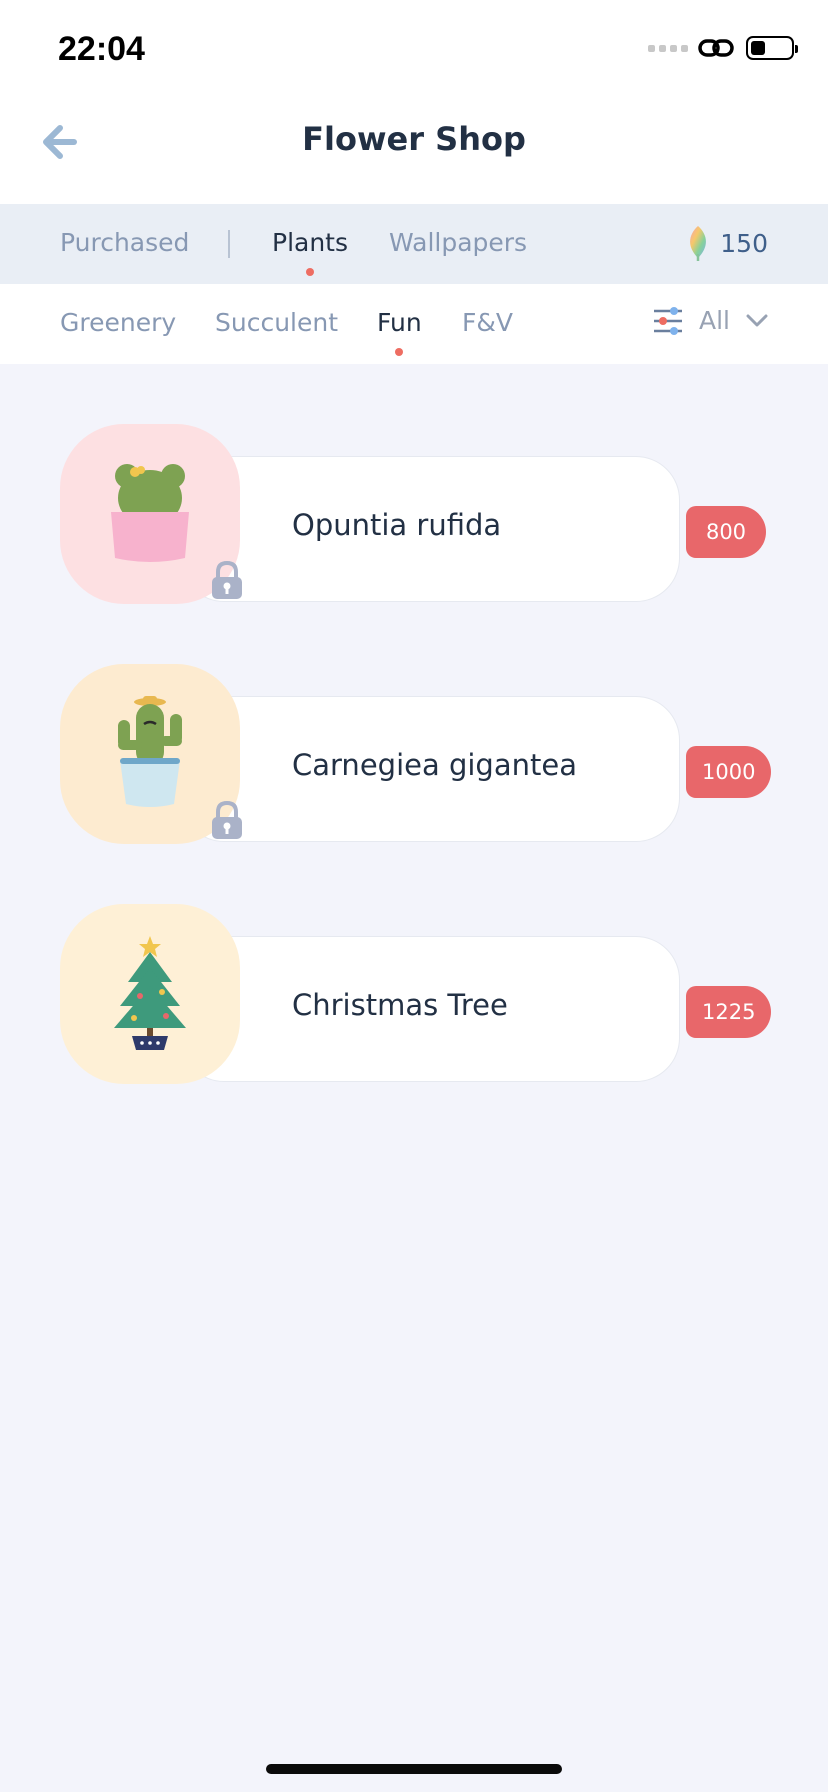 The image size is (828, 1792). Describe the element at coordinates (276, 322) in the screenshot. I see `tab-succulent: Succulent` at that location.